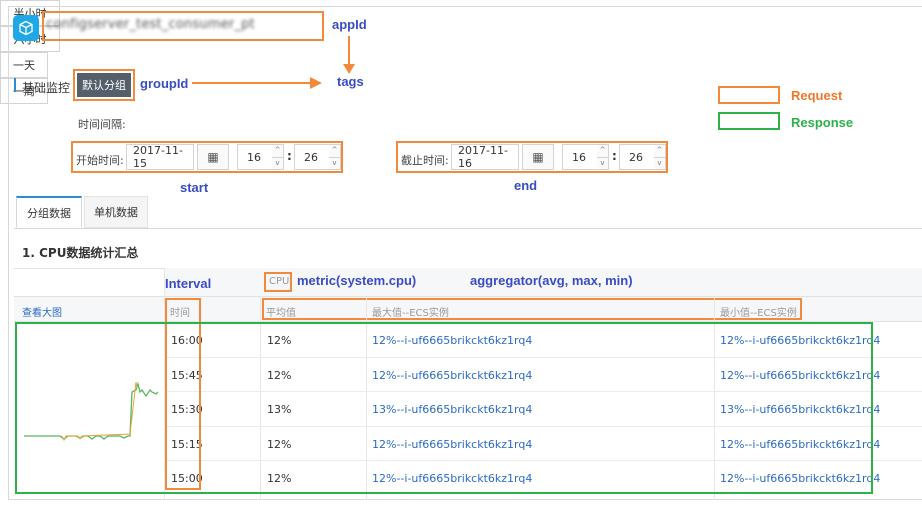 This screenshot has width=922, height=506. I want to click on start-minute-spinner: ^ v, so click(335, 157).